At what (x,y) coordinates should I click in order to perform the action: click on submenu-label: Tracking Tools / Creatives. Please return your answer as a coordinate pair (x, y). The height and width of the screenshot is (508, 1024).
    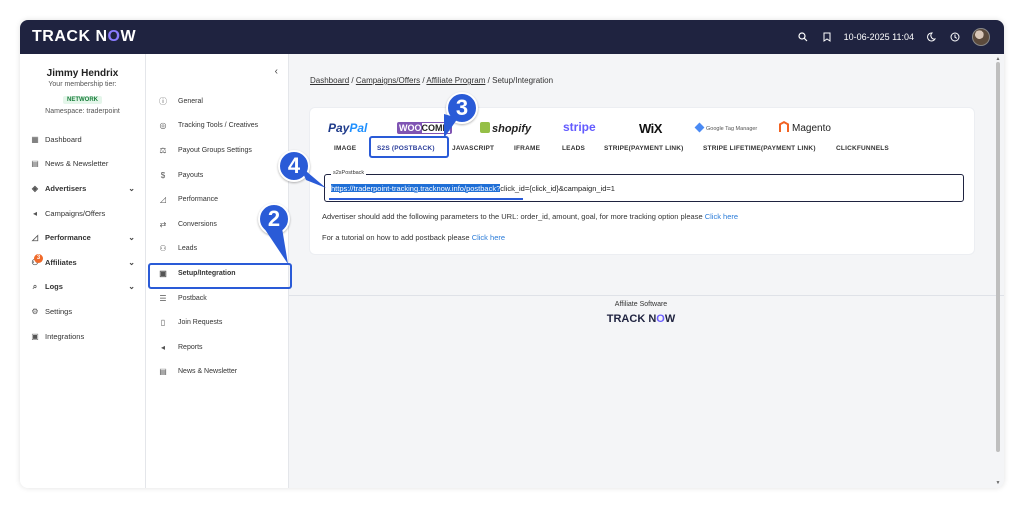
    Looking at the image, I should click on (218, 126).